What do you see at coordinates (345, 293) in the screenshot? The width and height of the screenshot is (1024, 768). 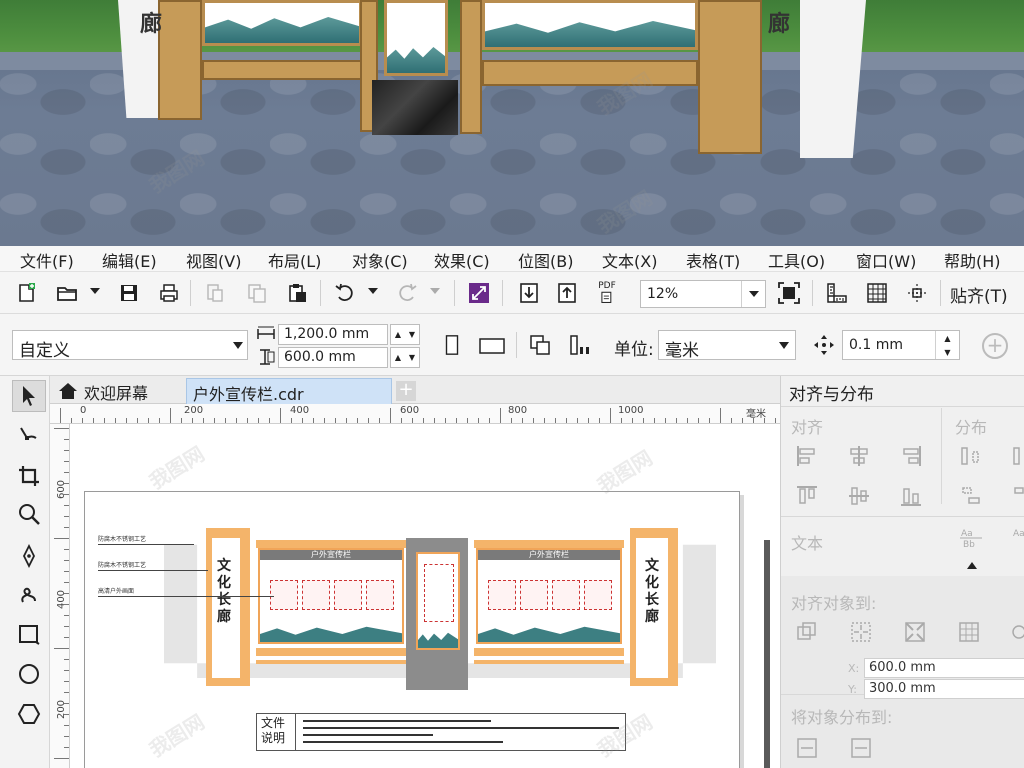 I see `undo-icon` at bounding box center [345, 293].